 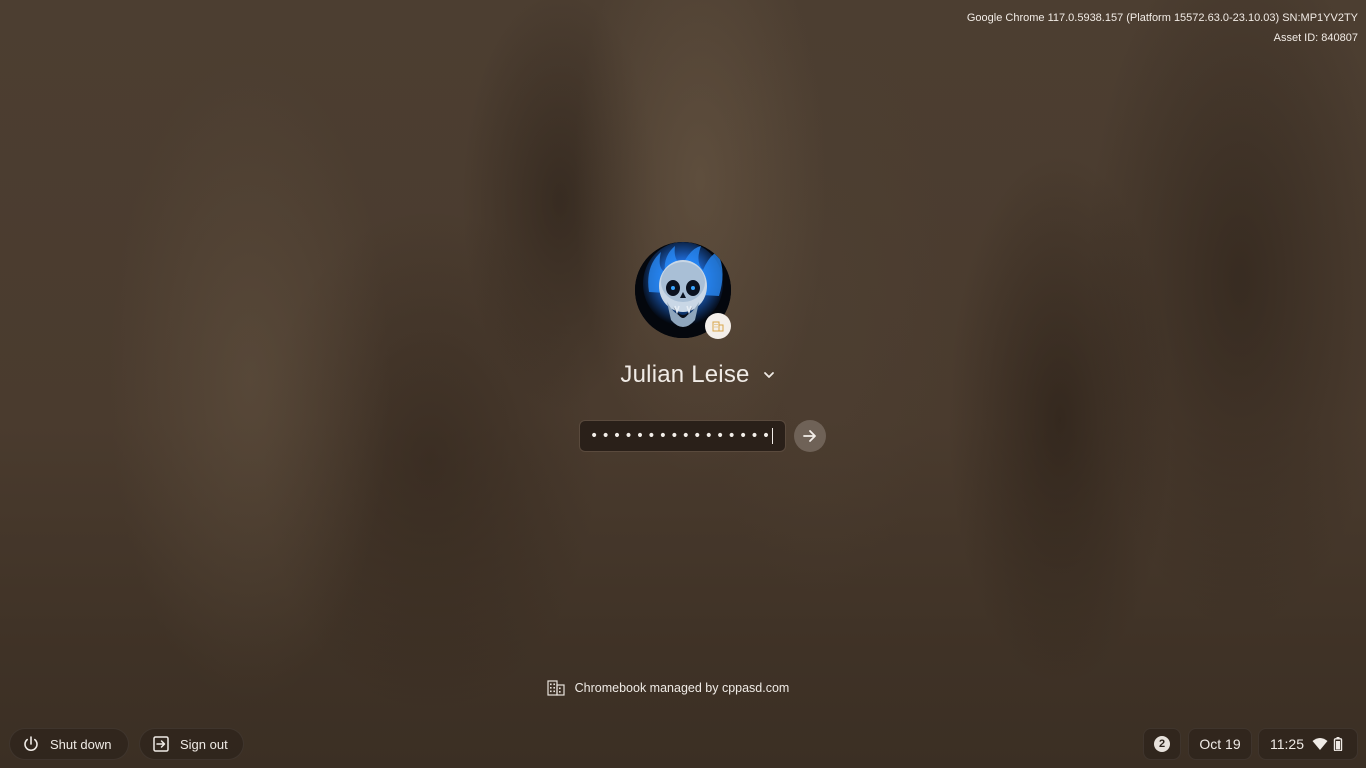 I want to click on password-field: ••••••••••••••••, so click(x=682, y=436).